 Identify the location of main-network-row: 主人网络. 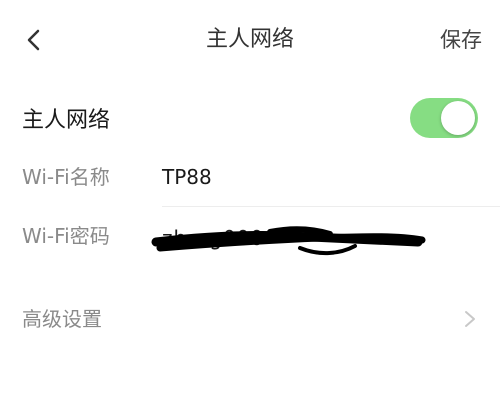
(250, 121).